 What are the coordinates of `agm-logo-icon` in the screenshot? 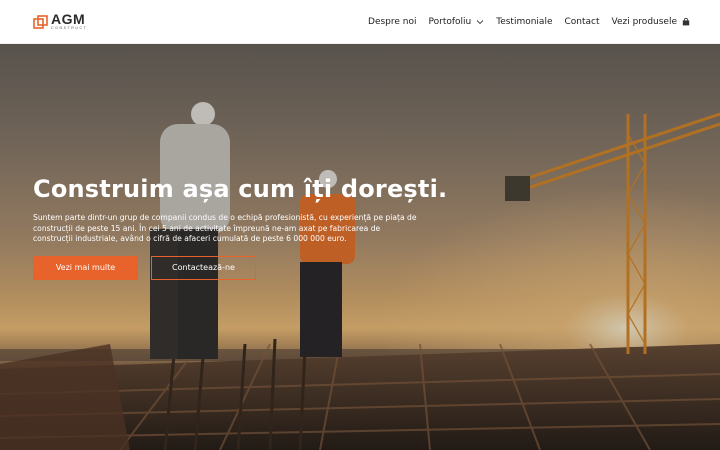 It's located at (40, 21).